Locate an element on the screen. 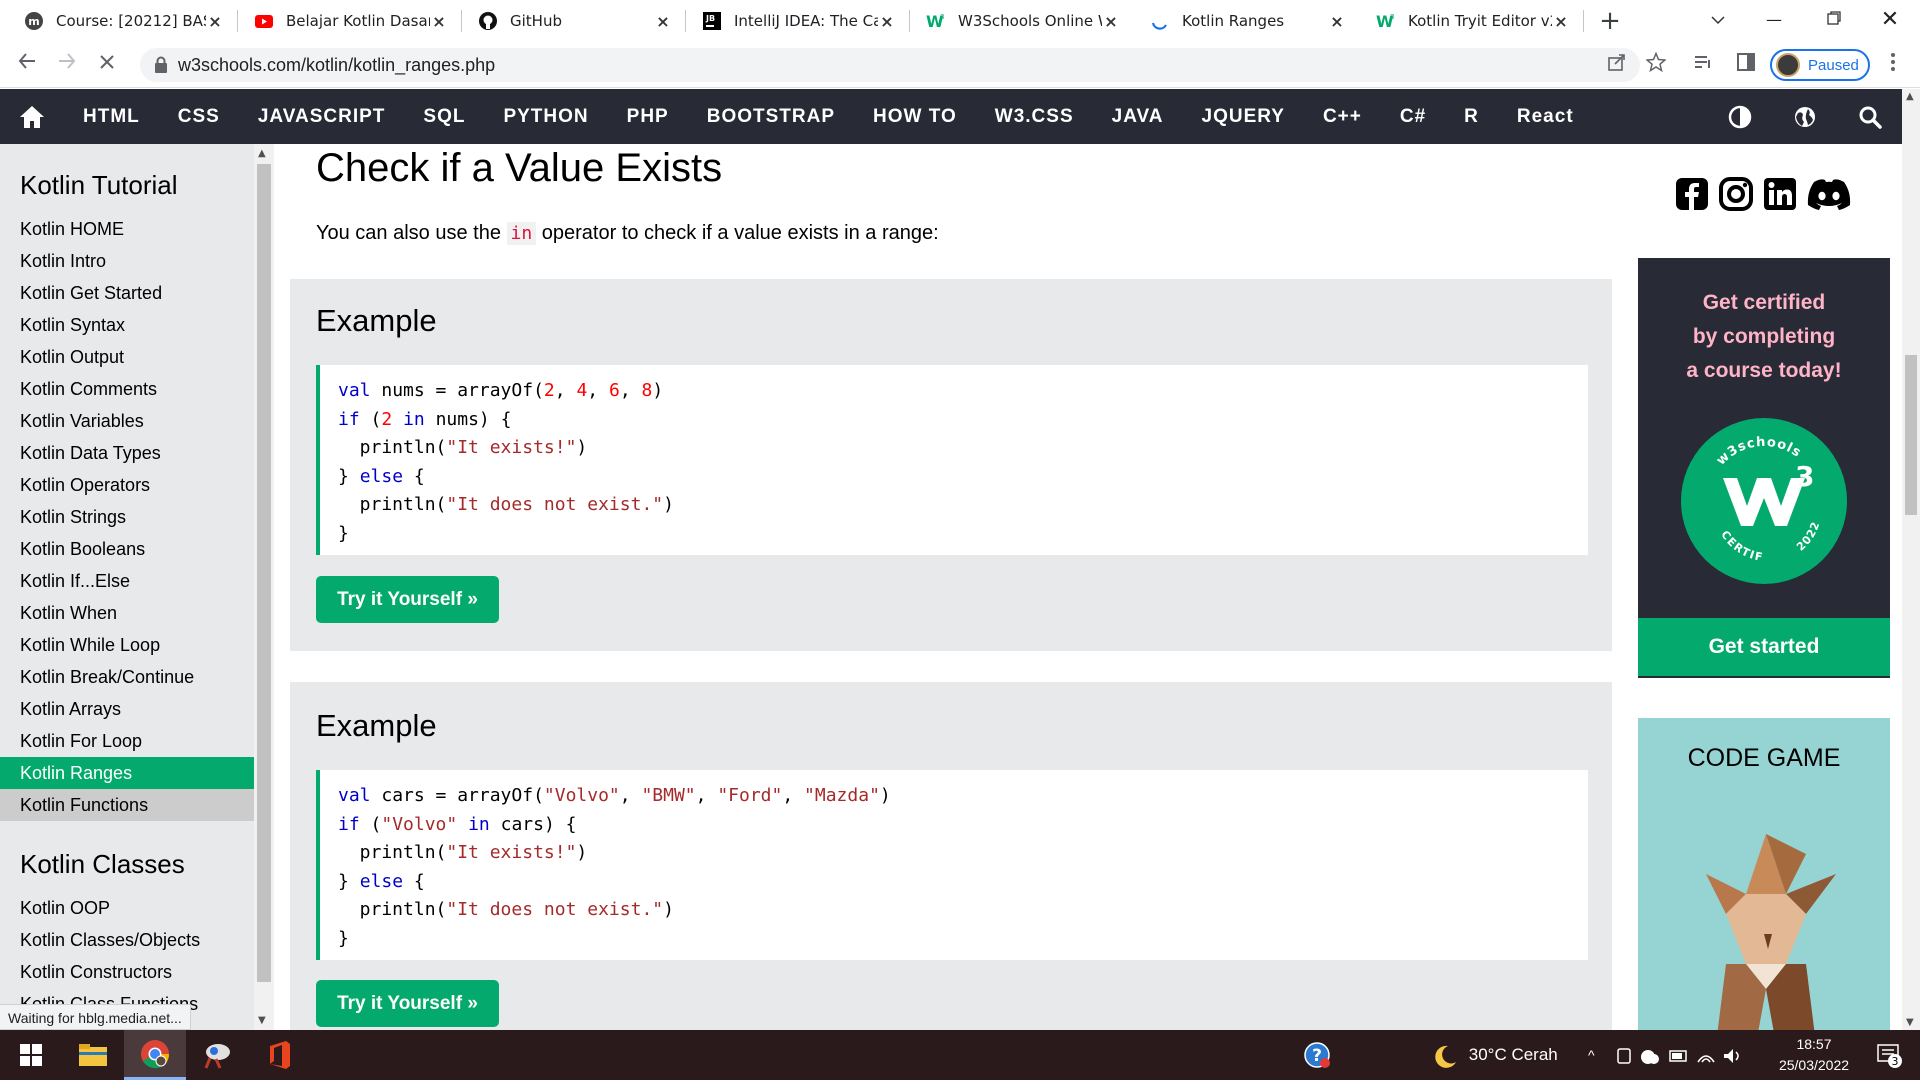  browser-menu-button is located at coordinates (1893, 65).